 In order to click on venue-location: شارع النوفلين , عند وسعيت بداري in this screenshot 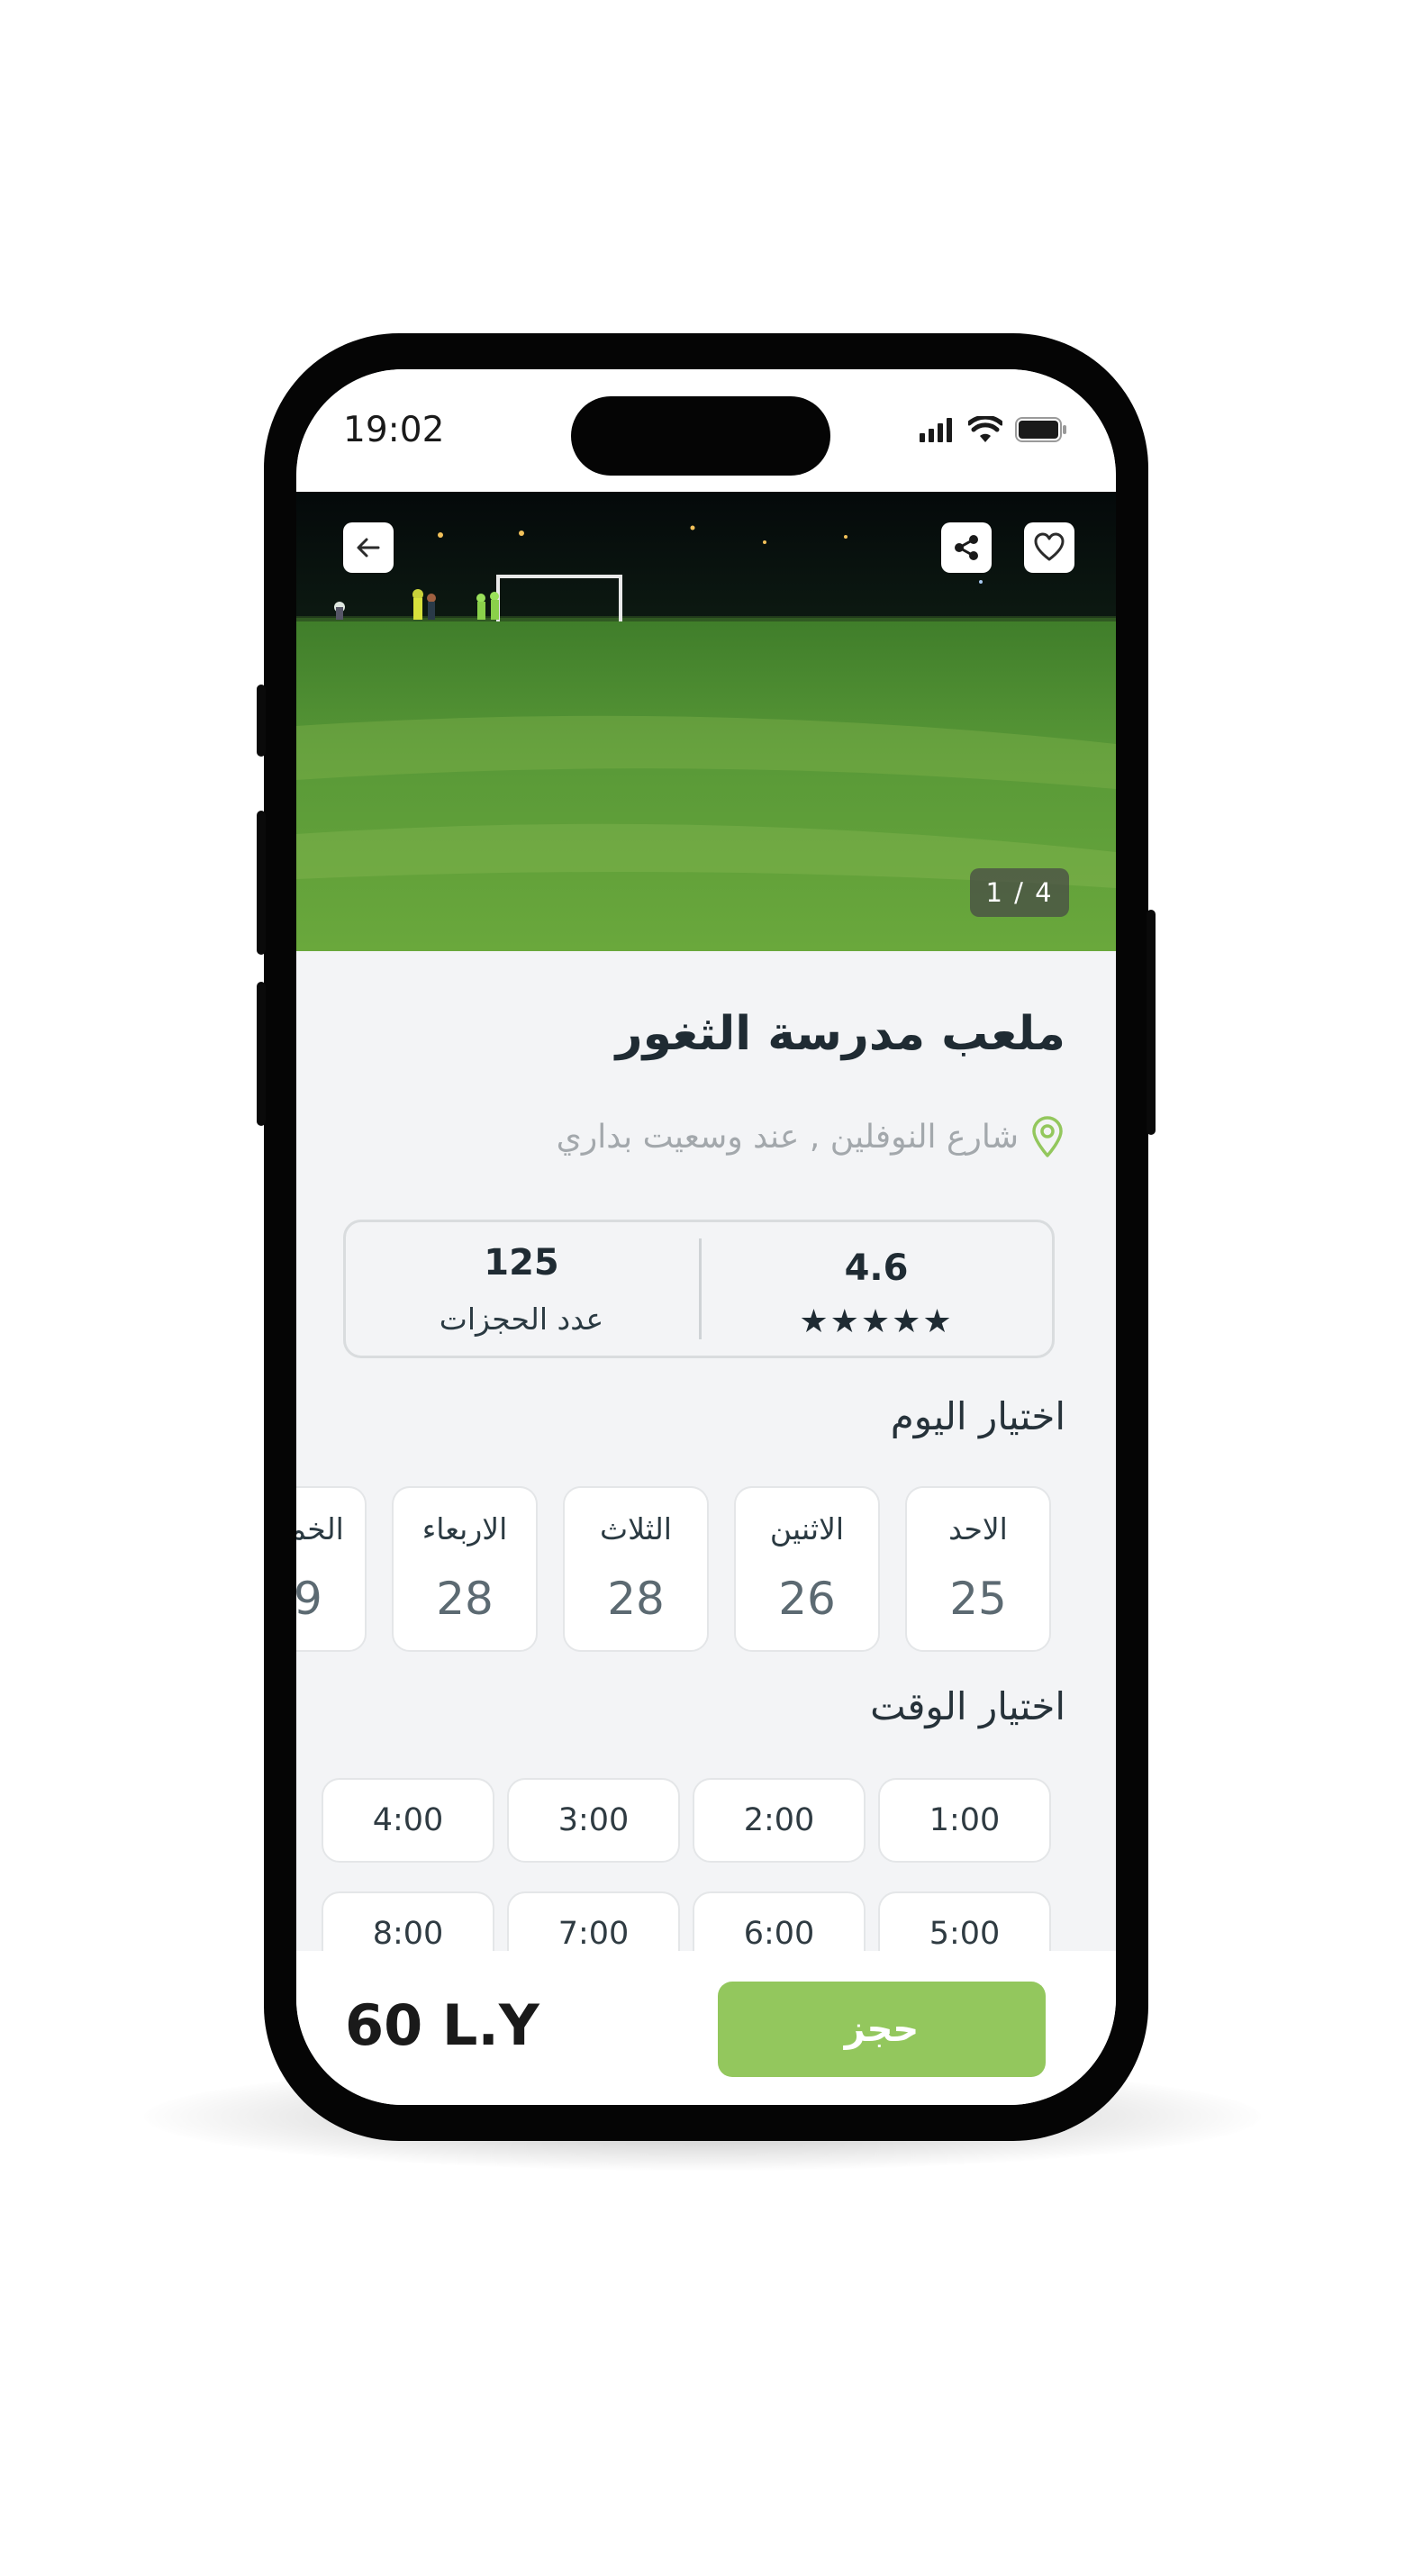, I will do `click(811, 1136)`.